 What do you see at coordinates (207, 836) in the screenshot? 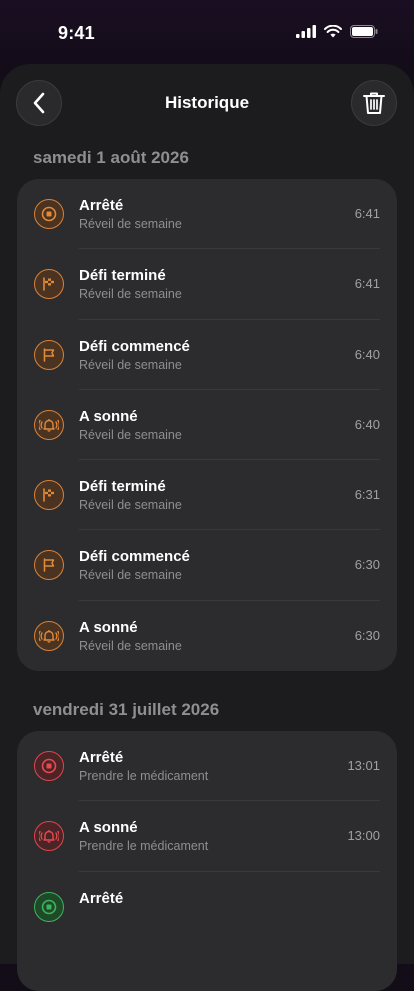
I see `history-row: A sonné Prendre le médicament 13:00` at bounding box center [207, 836].